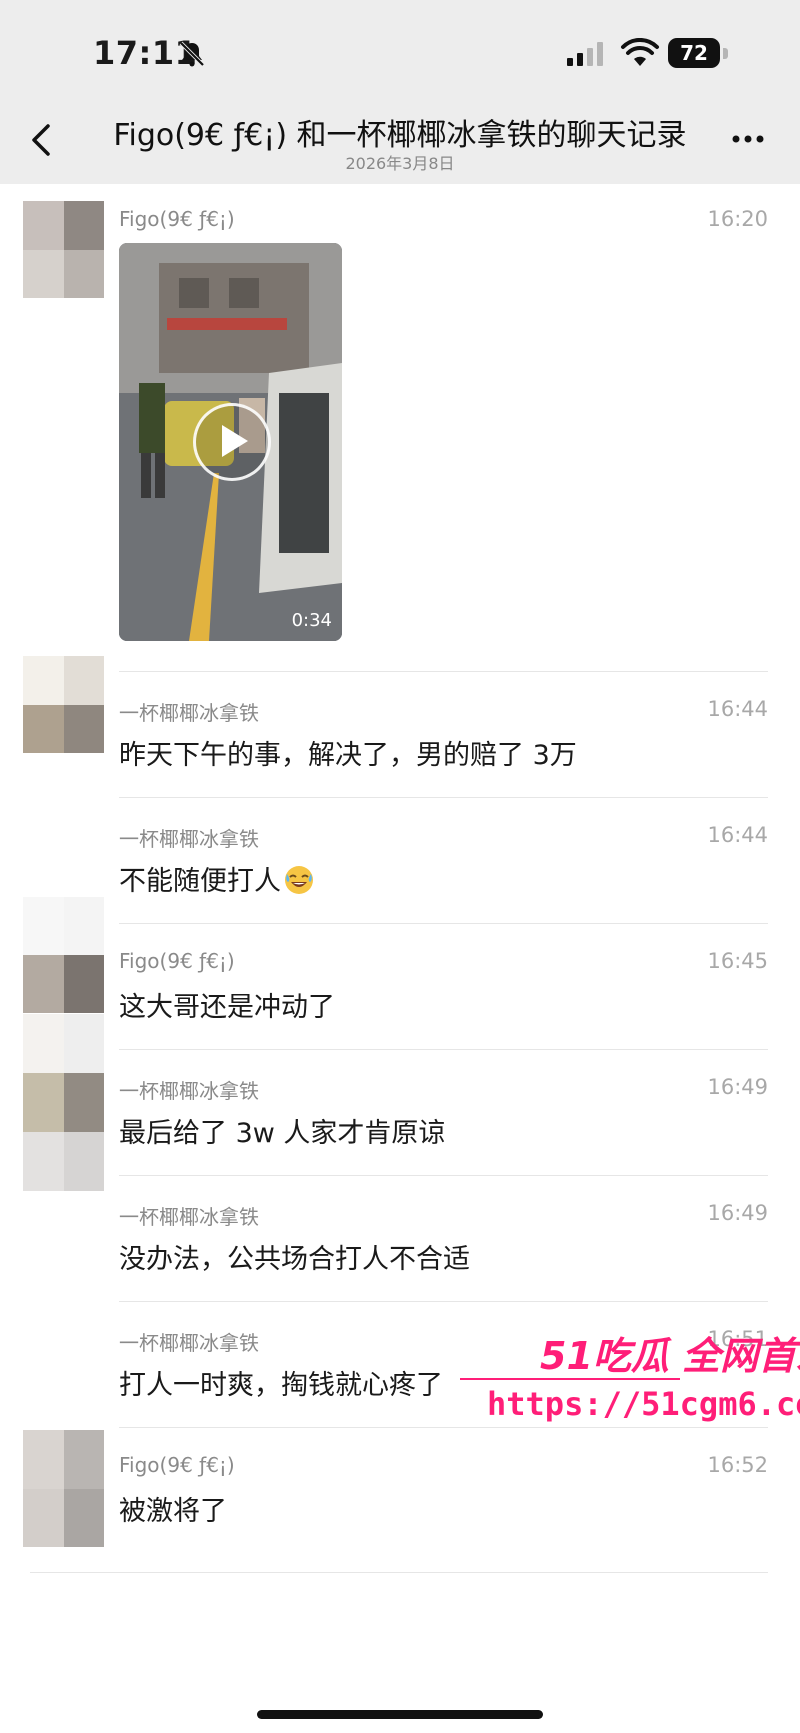 The image size is (800, 1733). What do you see at coordinates (737, 961) in the screenshot?
I see `message-time: 16:45` at bounding box center [737, 961].